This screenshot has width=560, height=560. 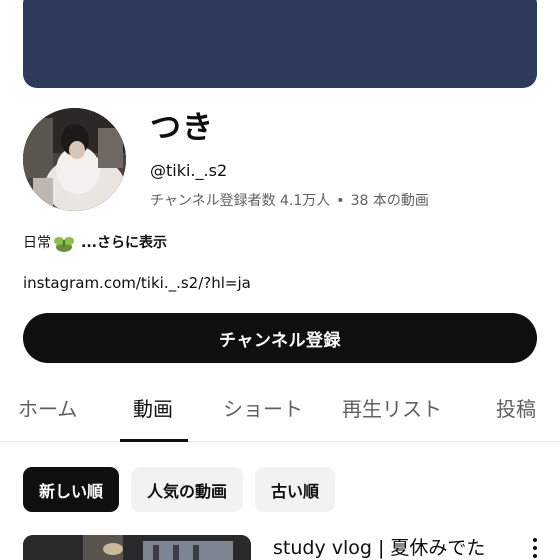 I want to click on channel-tabs: ホーム 動画 ショート 再生リスト 投稿, so click(x=280, y=410).